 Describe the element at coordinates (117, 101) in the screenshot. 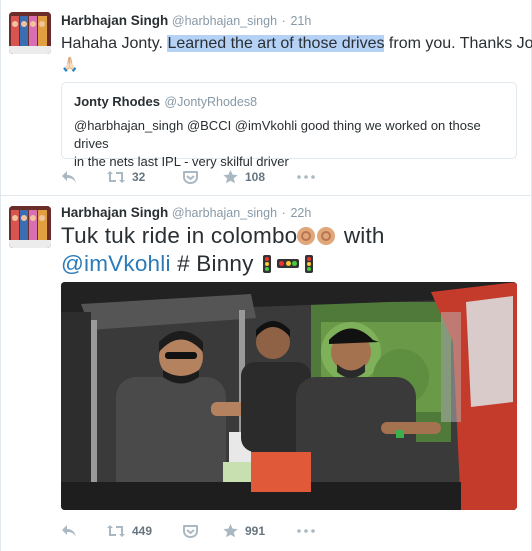

I see `quoted-author-fullname: Jonty Rhodes` at that location.